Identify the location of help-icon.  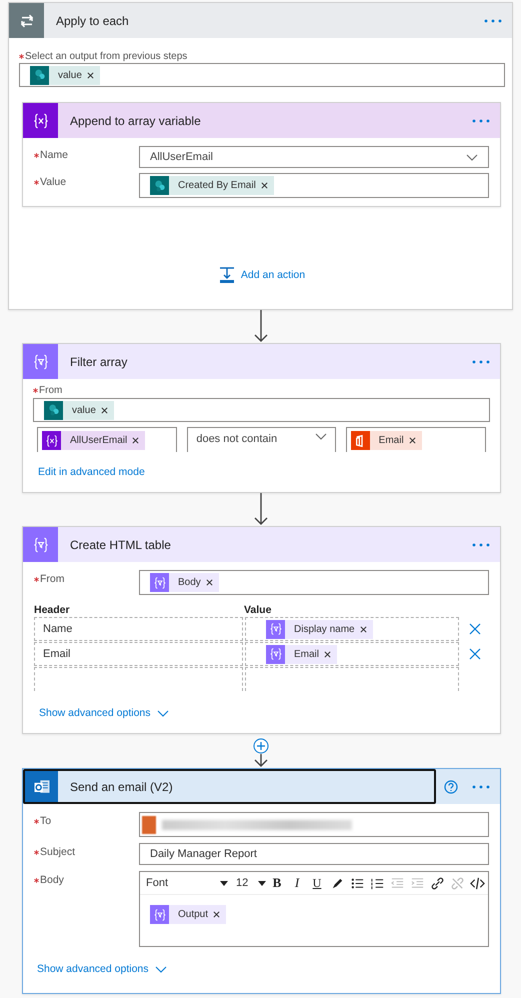
(451, 787).